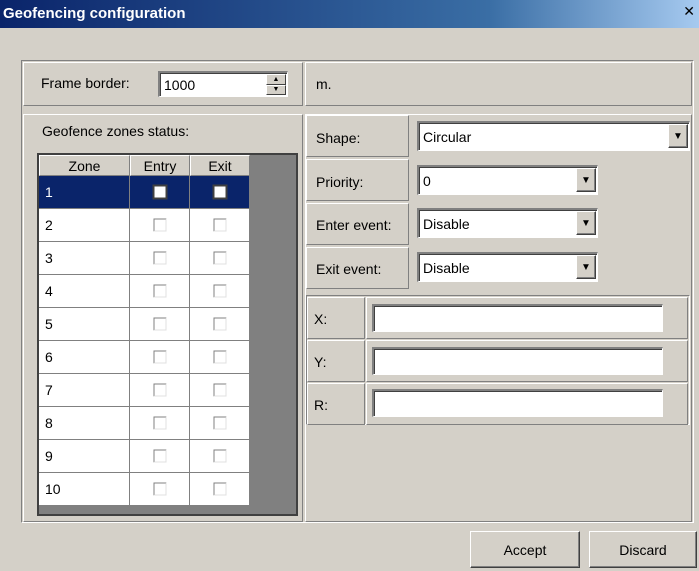 The height and width of the screenshot is (571, 699). What do you see at coordinates (321, 405) in the screenshot?
I see `r-label: R:` at bounding box center [321, 405].